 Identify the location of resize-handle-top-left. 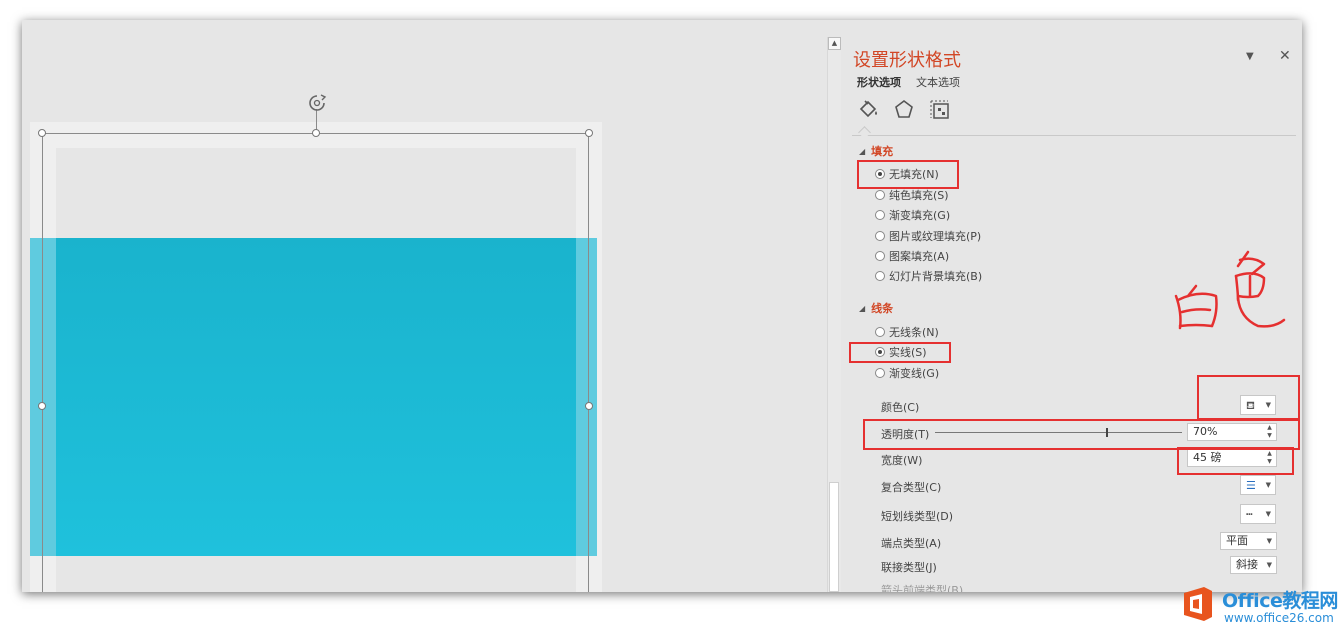
(42, 133).